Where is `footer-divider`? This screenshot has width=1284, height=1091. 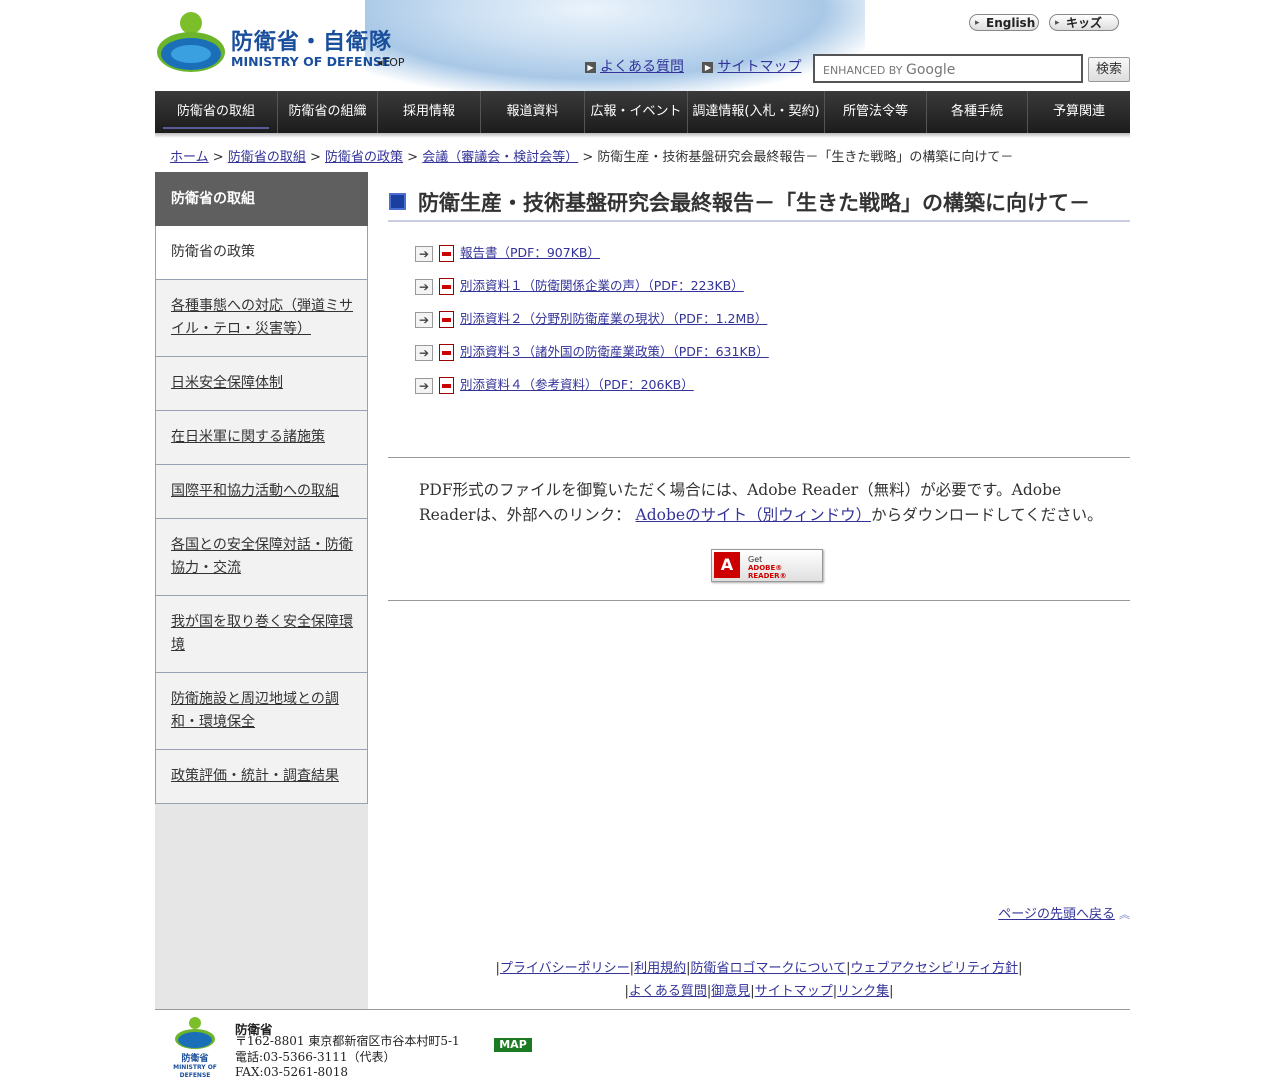 footer-divider is located at coordinates (642, 1009).